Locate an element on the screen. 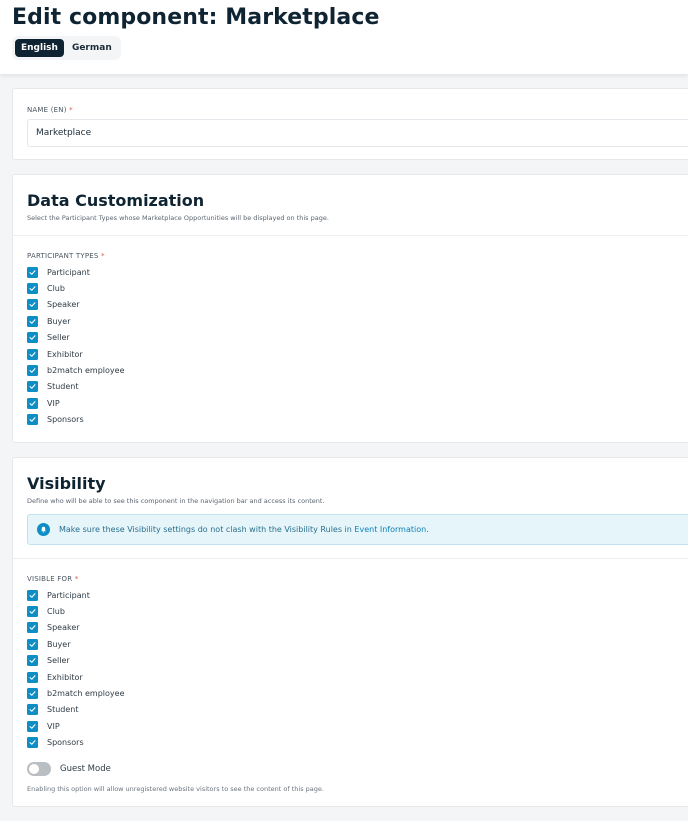  name-card: NAME (EN) * is located at coordinates (350, 124).